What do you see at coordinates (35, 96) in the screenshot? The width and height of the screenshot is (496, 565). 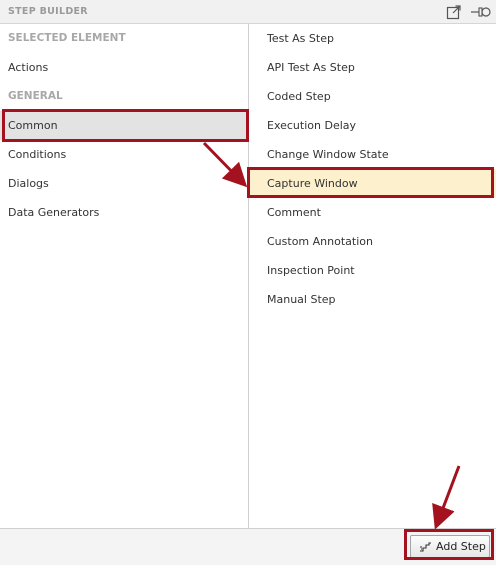 I see `section-header-general: GENERAL` at bounding box center [35, 96].